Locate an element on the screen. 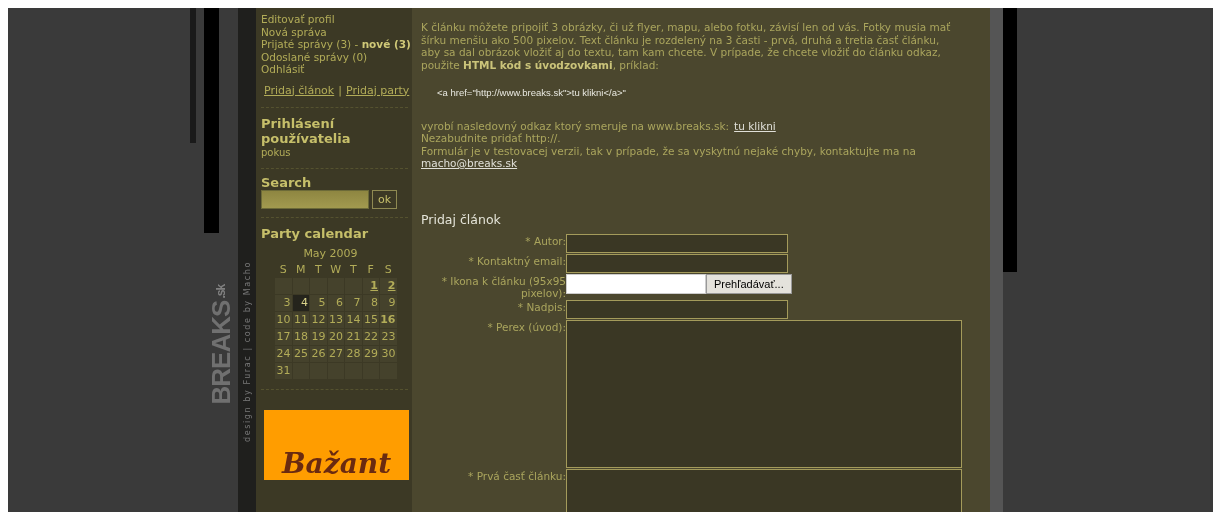 This screenshot has height=512, width=1213. calendar-day: 13 is located at coordinates (335, 319).